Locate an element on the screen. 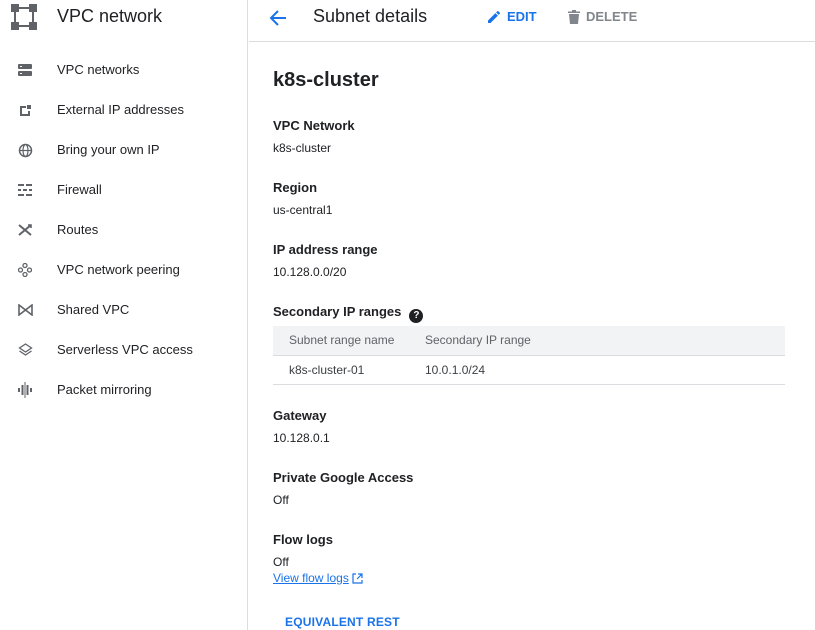 Image resolution: width=815 pixels, height=630 pixels. delete-button: DELETE is located at coordinates (602, 16).